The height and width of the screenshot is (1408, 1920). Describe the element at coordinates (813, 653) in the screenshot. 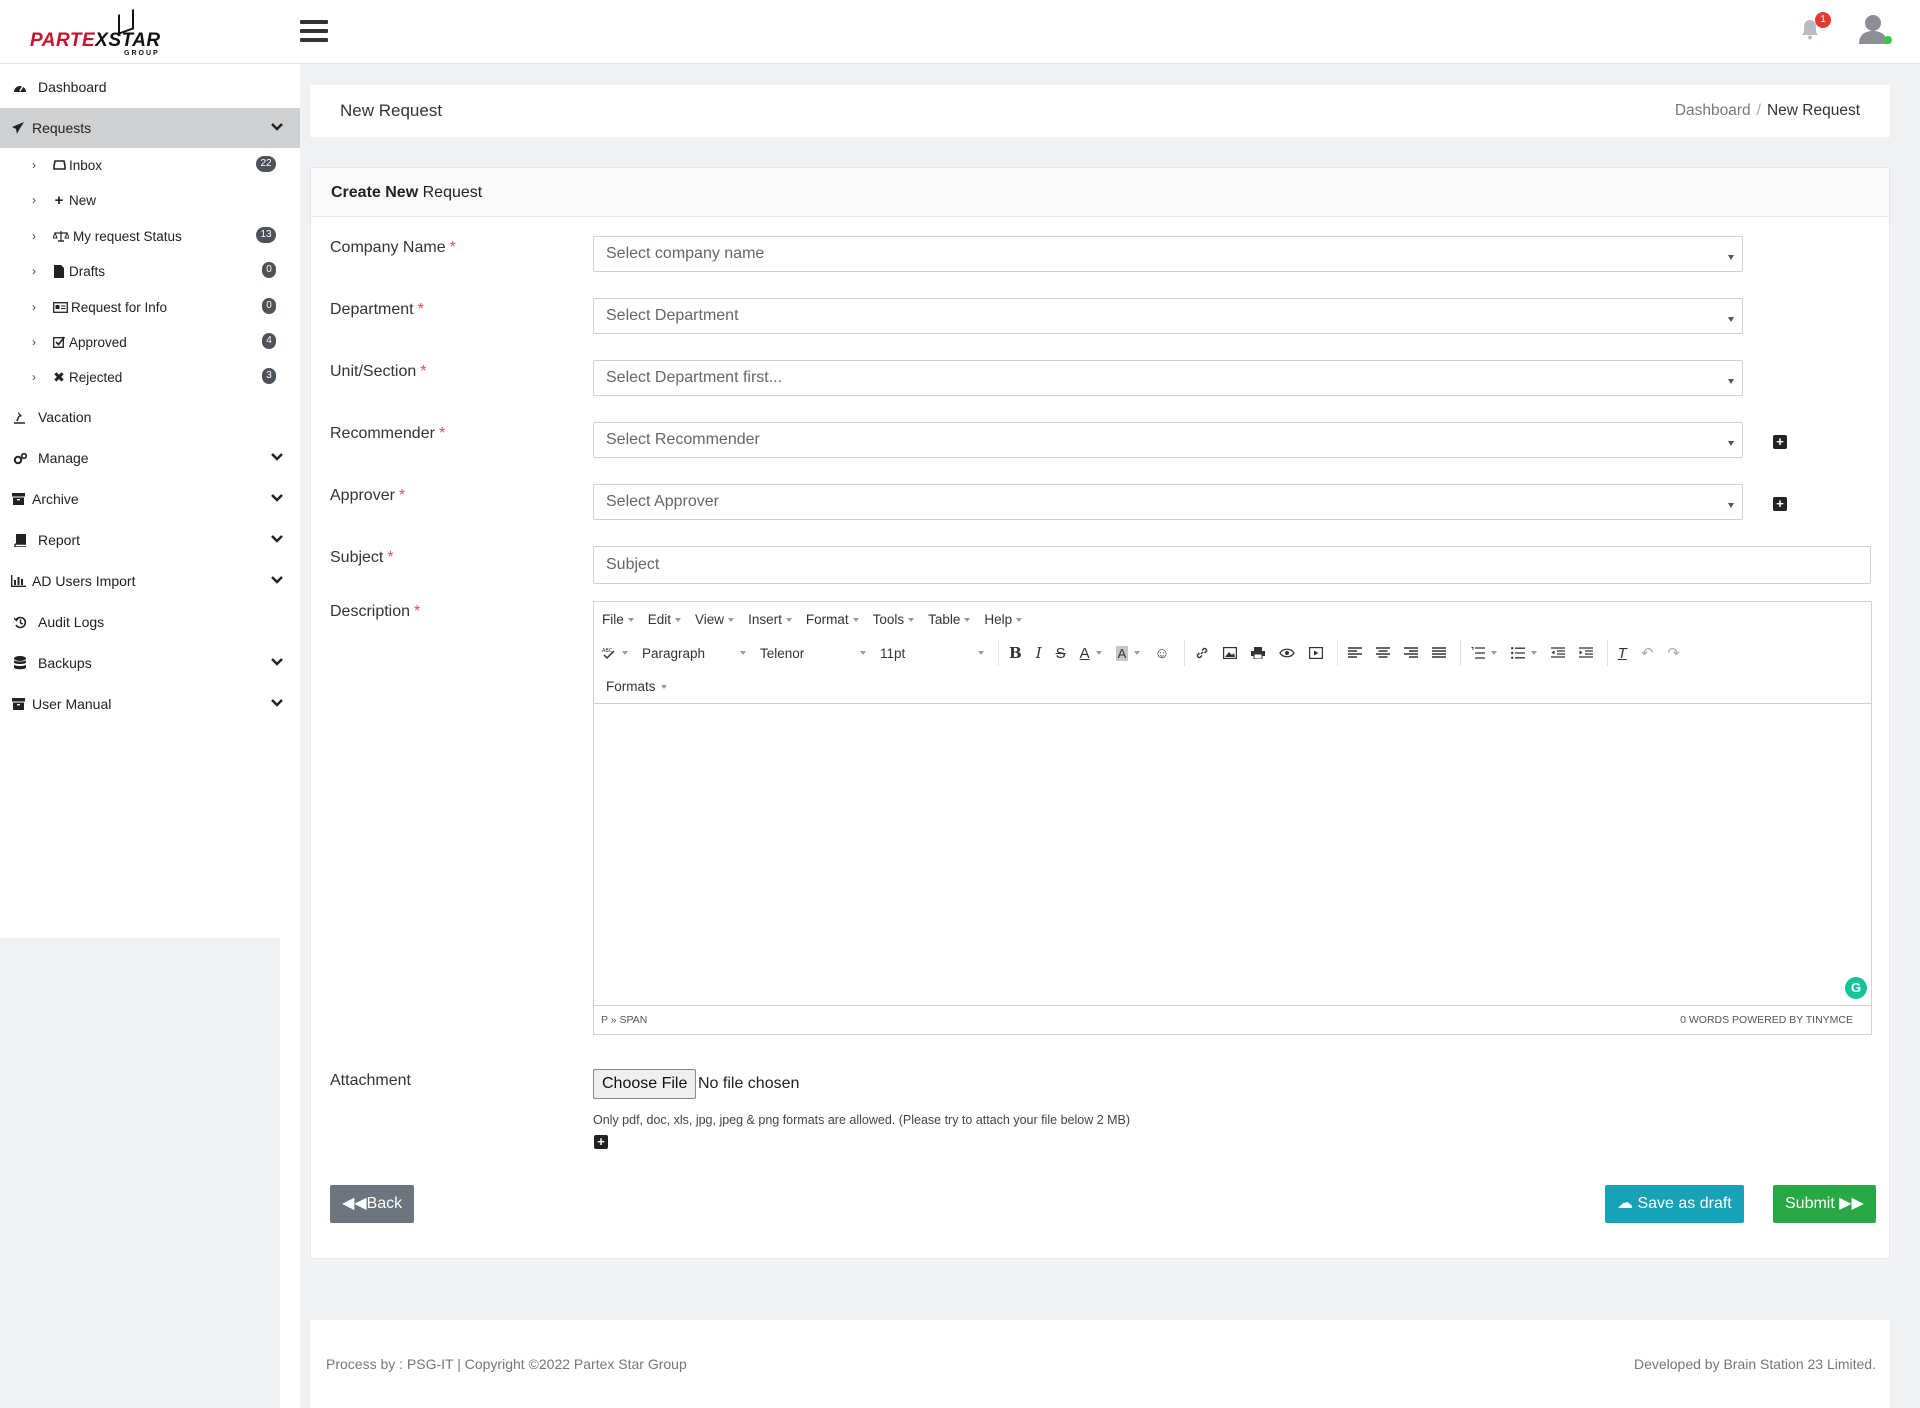

I see `font-family-select: Telenor` at that location.